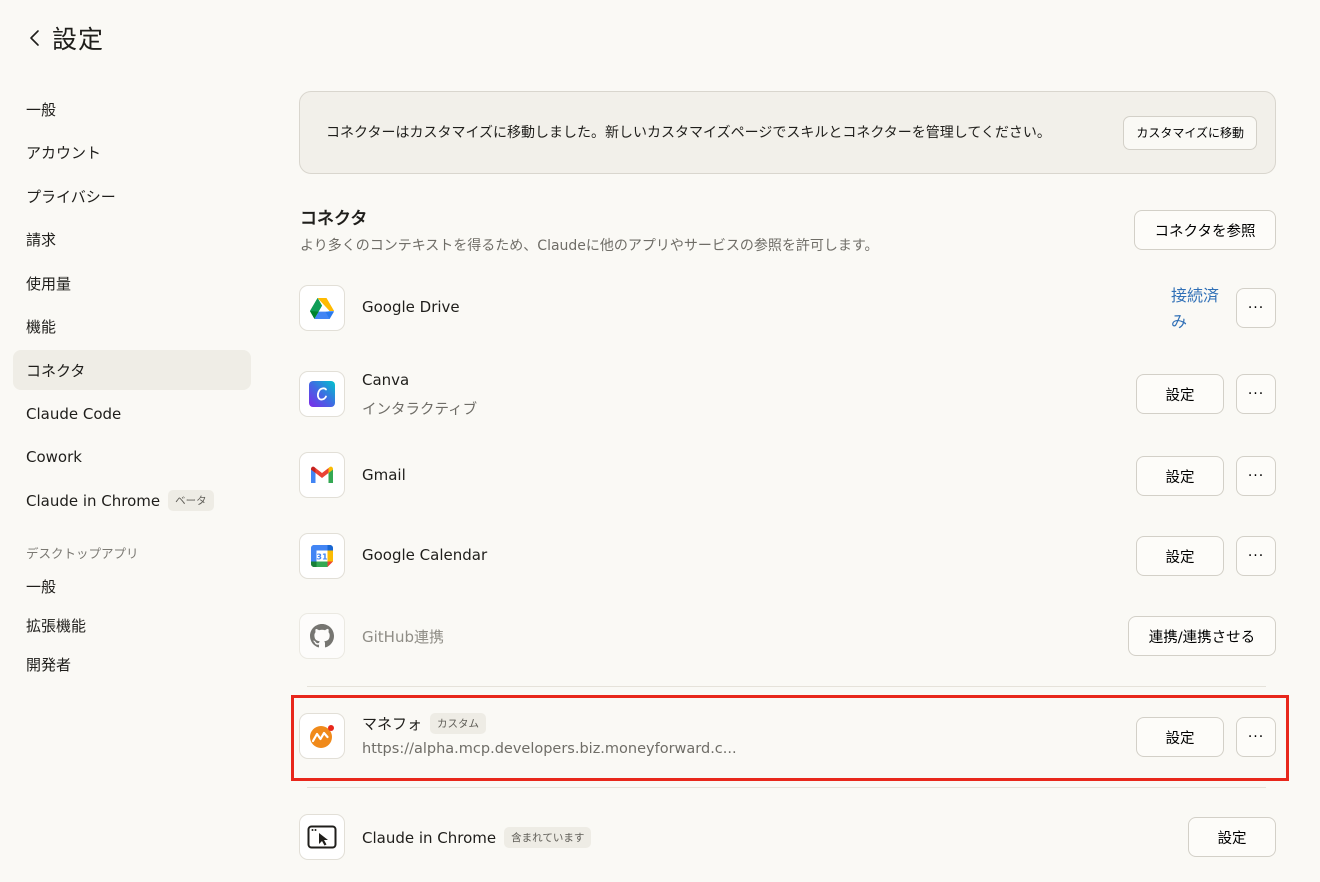 The height and width of the screenshot is (882, 1320). Describe the element at coordinates (424, 723) in the screenshot. I see `connector-name: マネフォ カスタム` at that location.